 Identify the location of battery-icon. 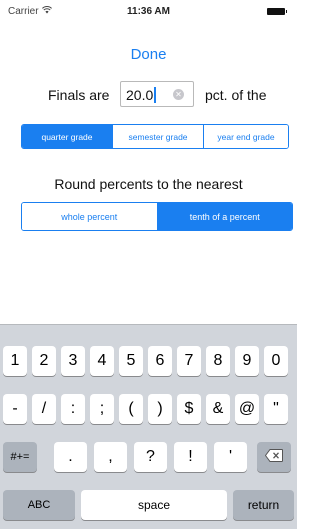
(277, 11).